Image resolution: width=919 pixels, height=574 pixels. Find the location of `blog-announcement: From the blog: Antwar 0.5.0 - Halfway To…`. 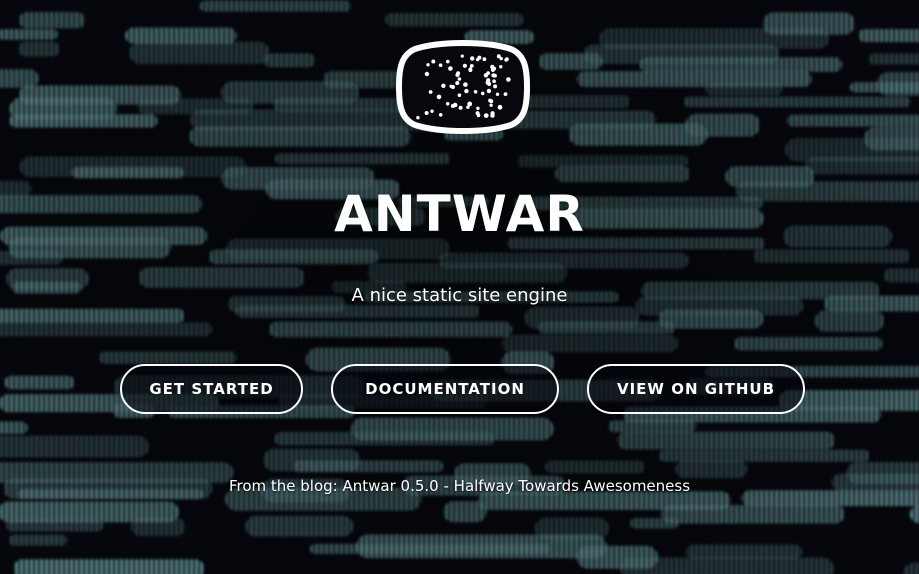

blog-announcement: From the blog: Antwar 0.5.0 - Halfway To… is located at coordinates (459, 486).